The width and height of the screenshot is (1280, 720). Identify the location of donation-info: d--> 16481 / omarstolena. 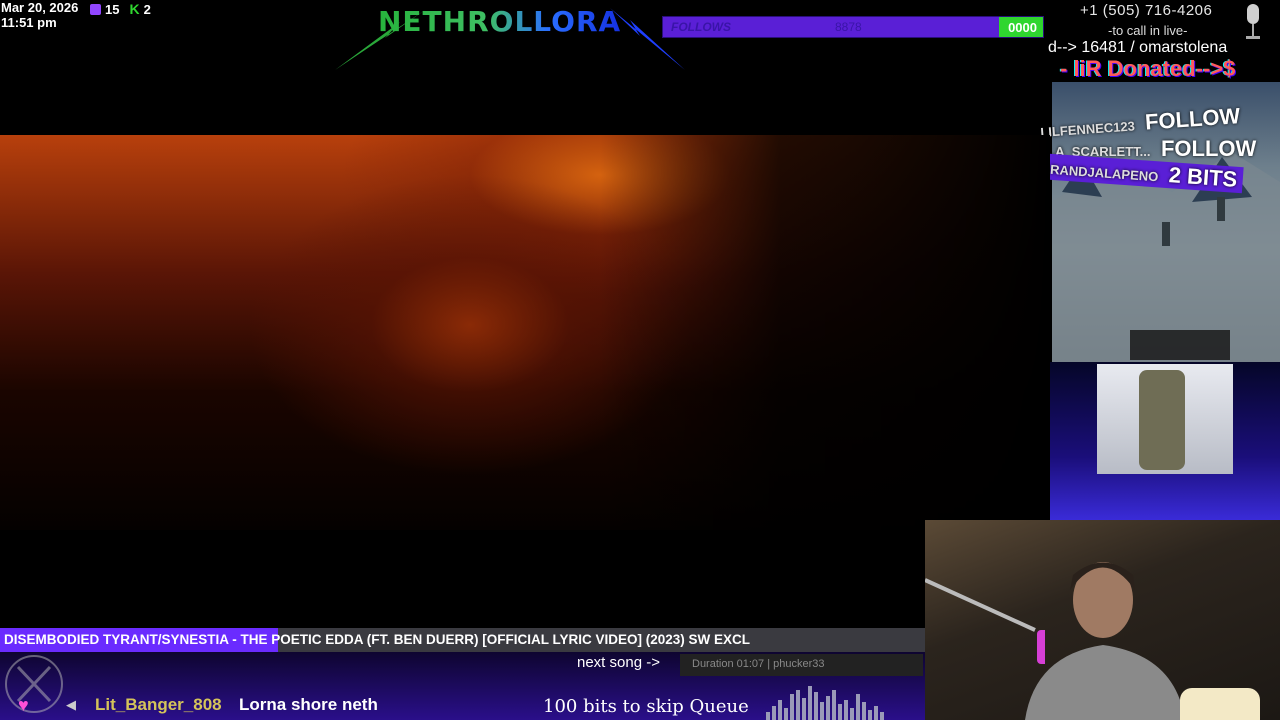
(1138, 47).